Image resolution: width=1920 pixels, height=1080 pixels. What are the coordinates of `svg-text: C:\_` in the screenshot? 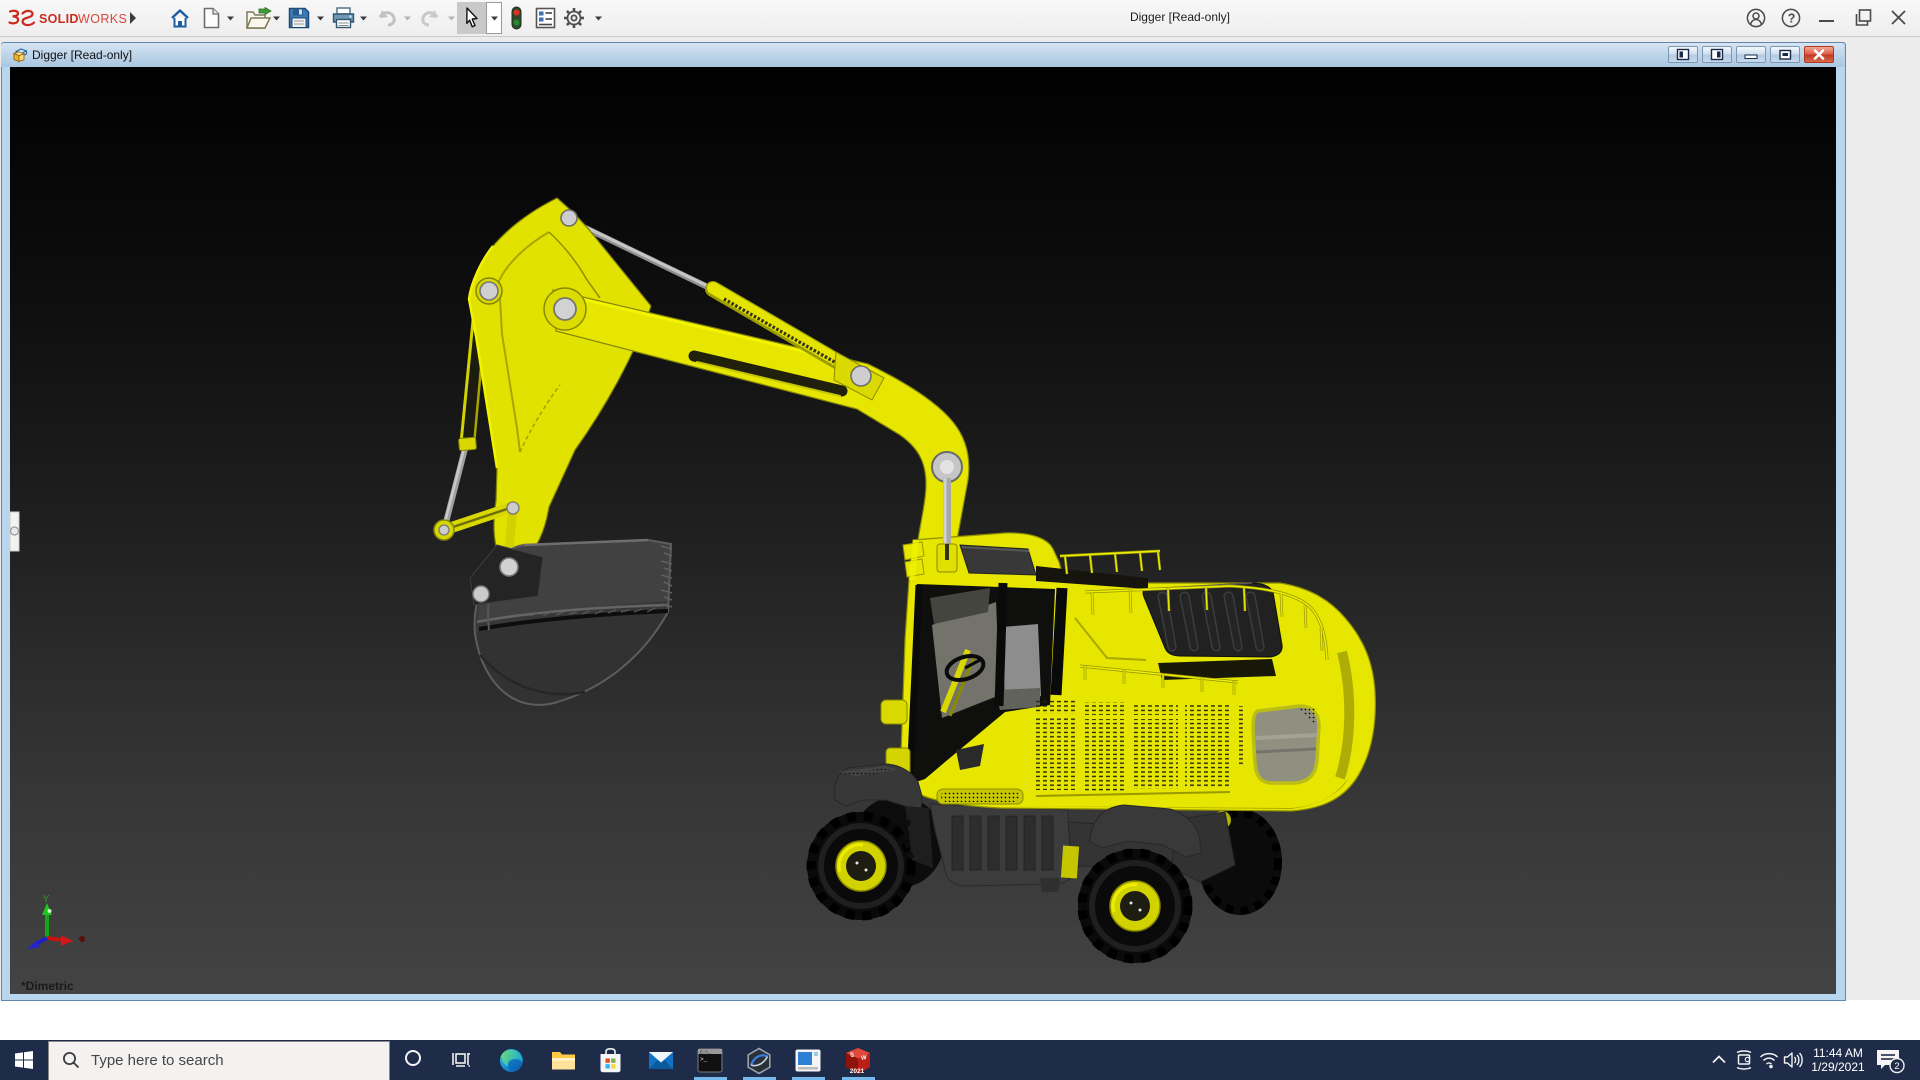 It's located at (705, 1053).